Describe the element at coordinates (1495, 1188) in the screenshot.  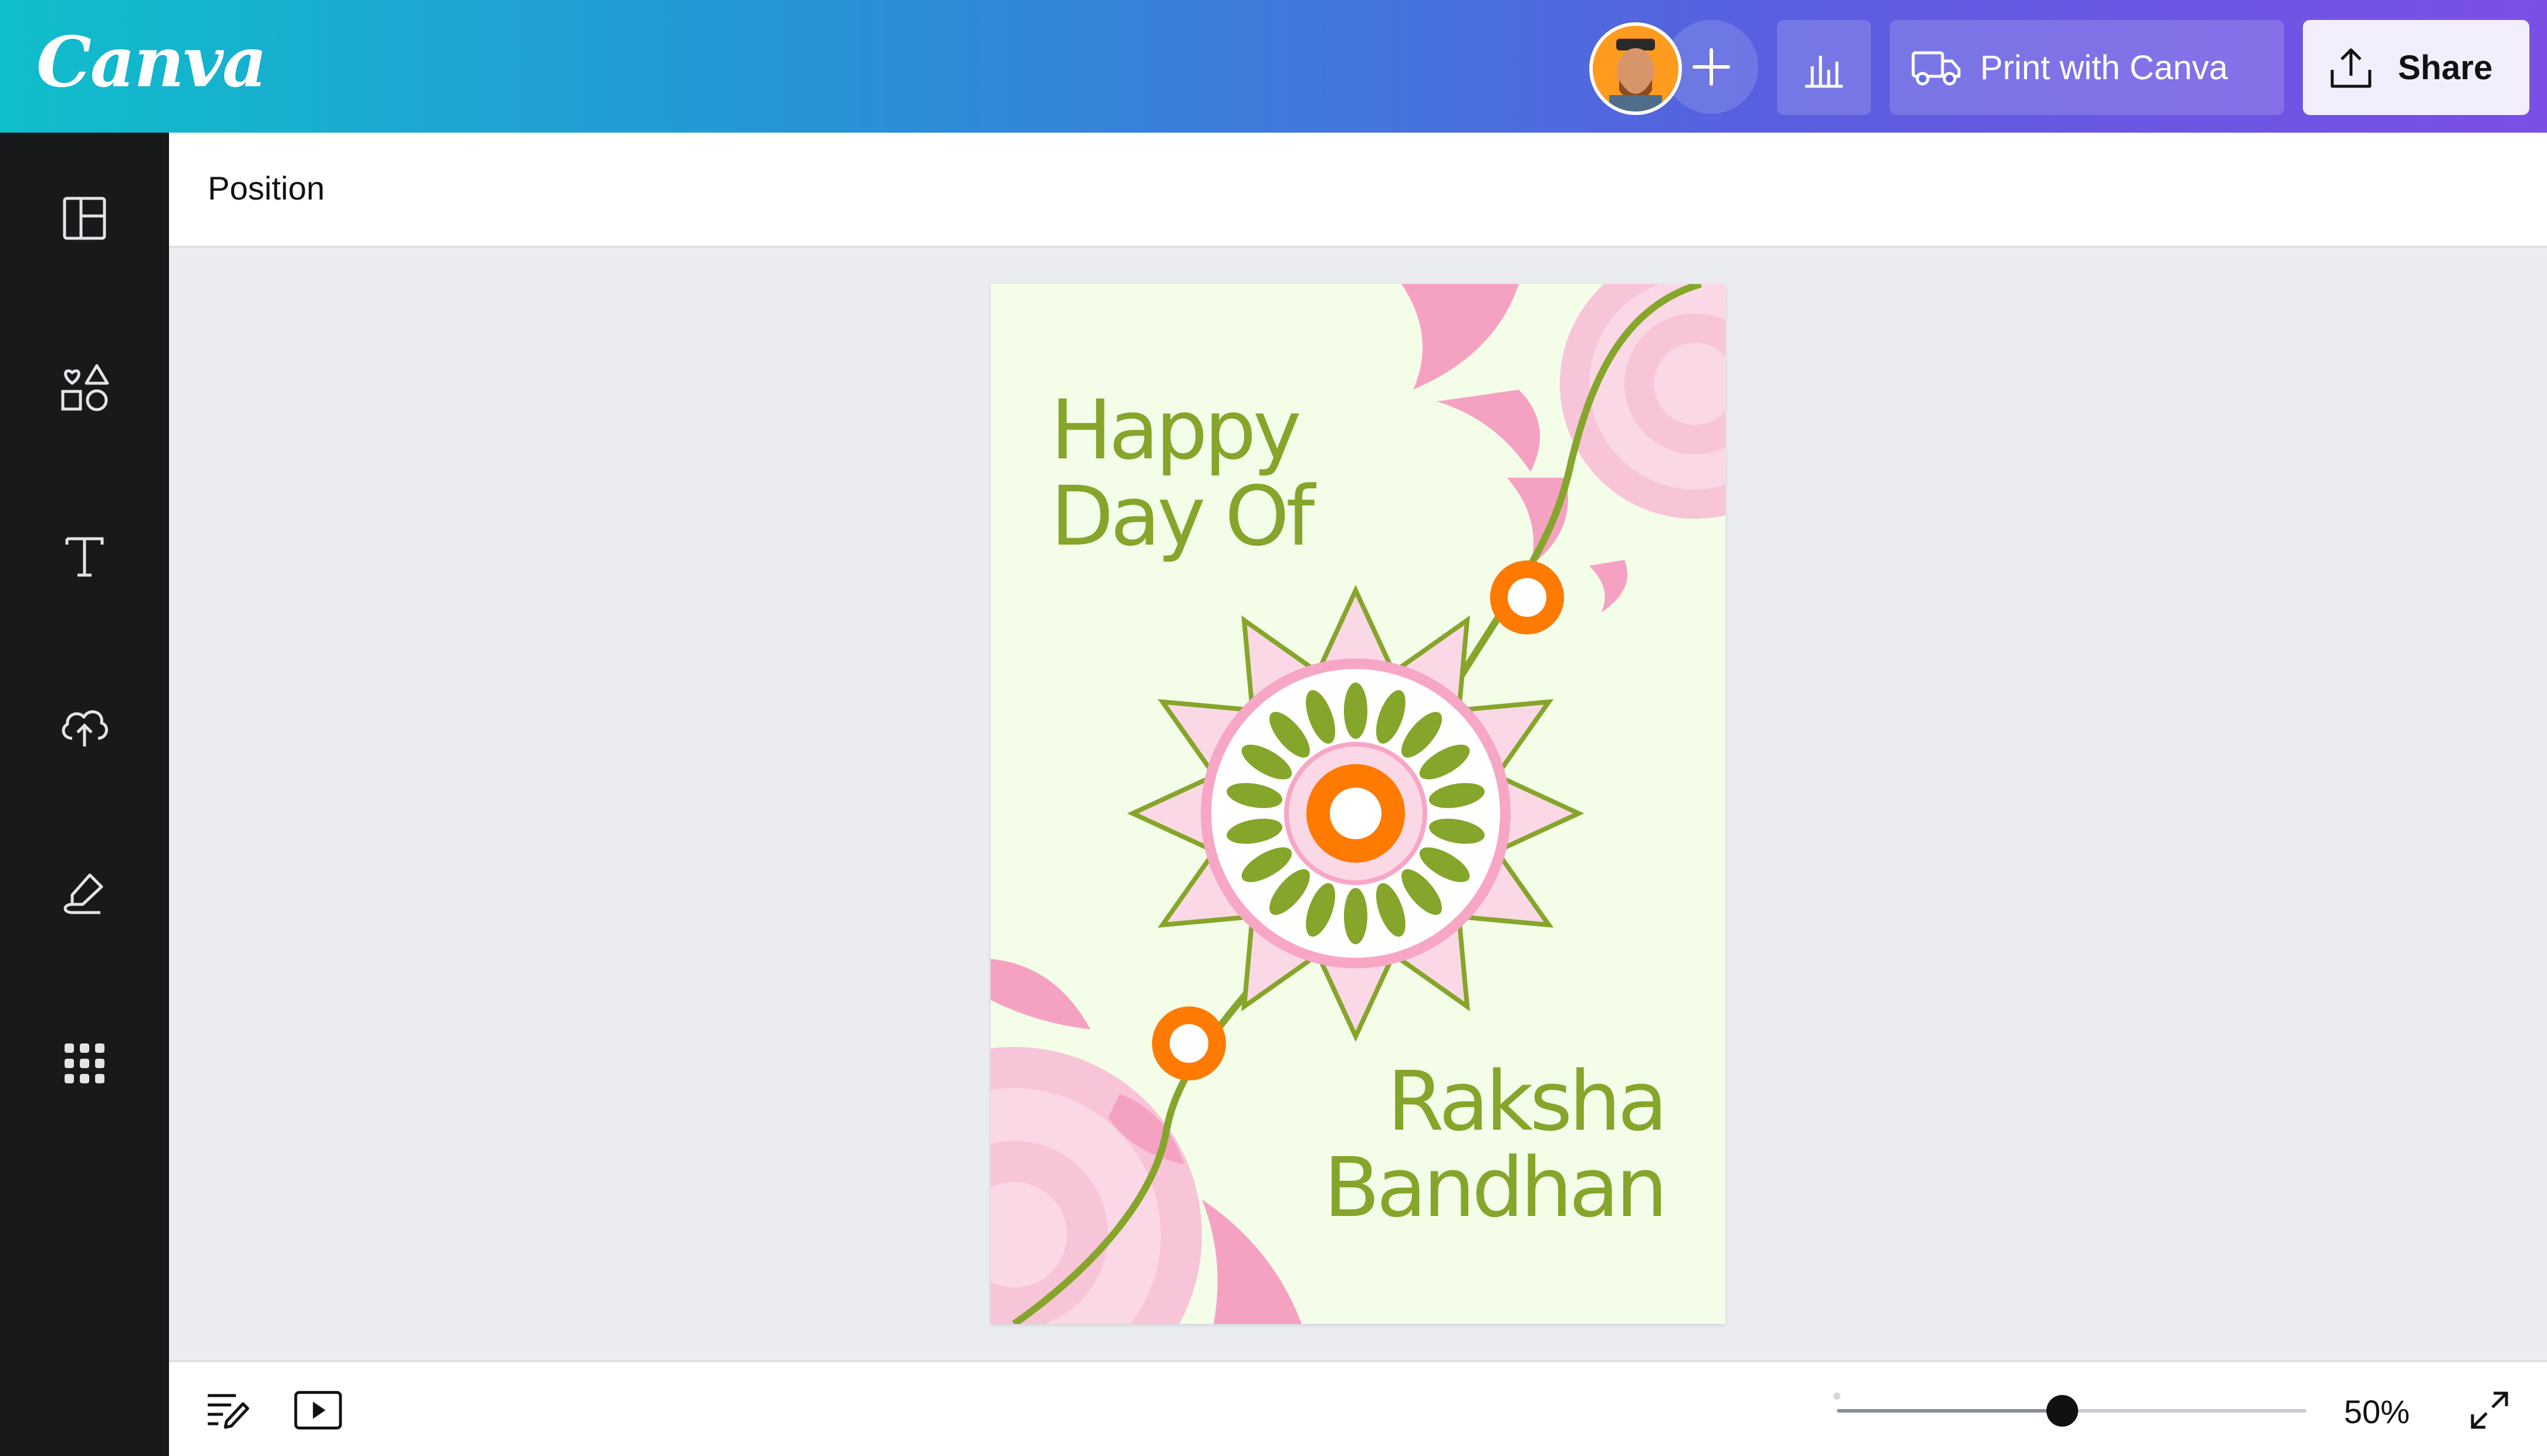
I see `text-bandhan: Bandhan` at that location.